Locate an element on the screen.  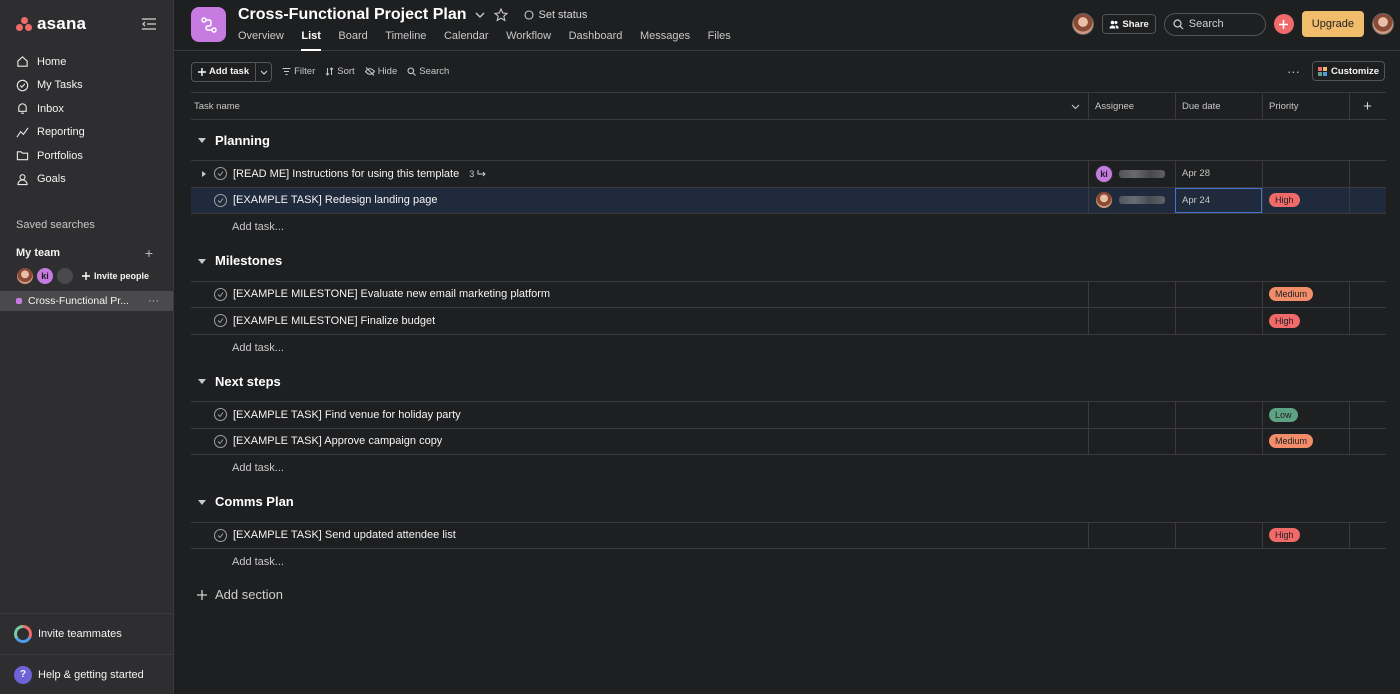
column-due-date: Due date is located at coordinates (1218, 106).